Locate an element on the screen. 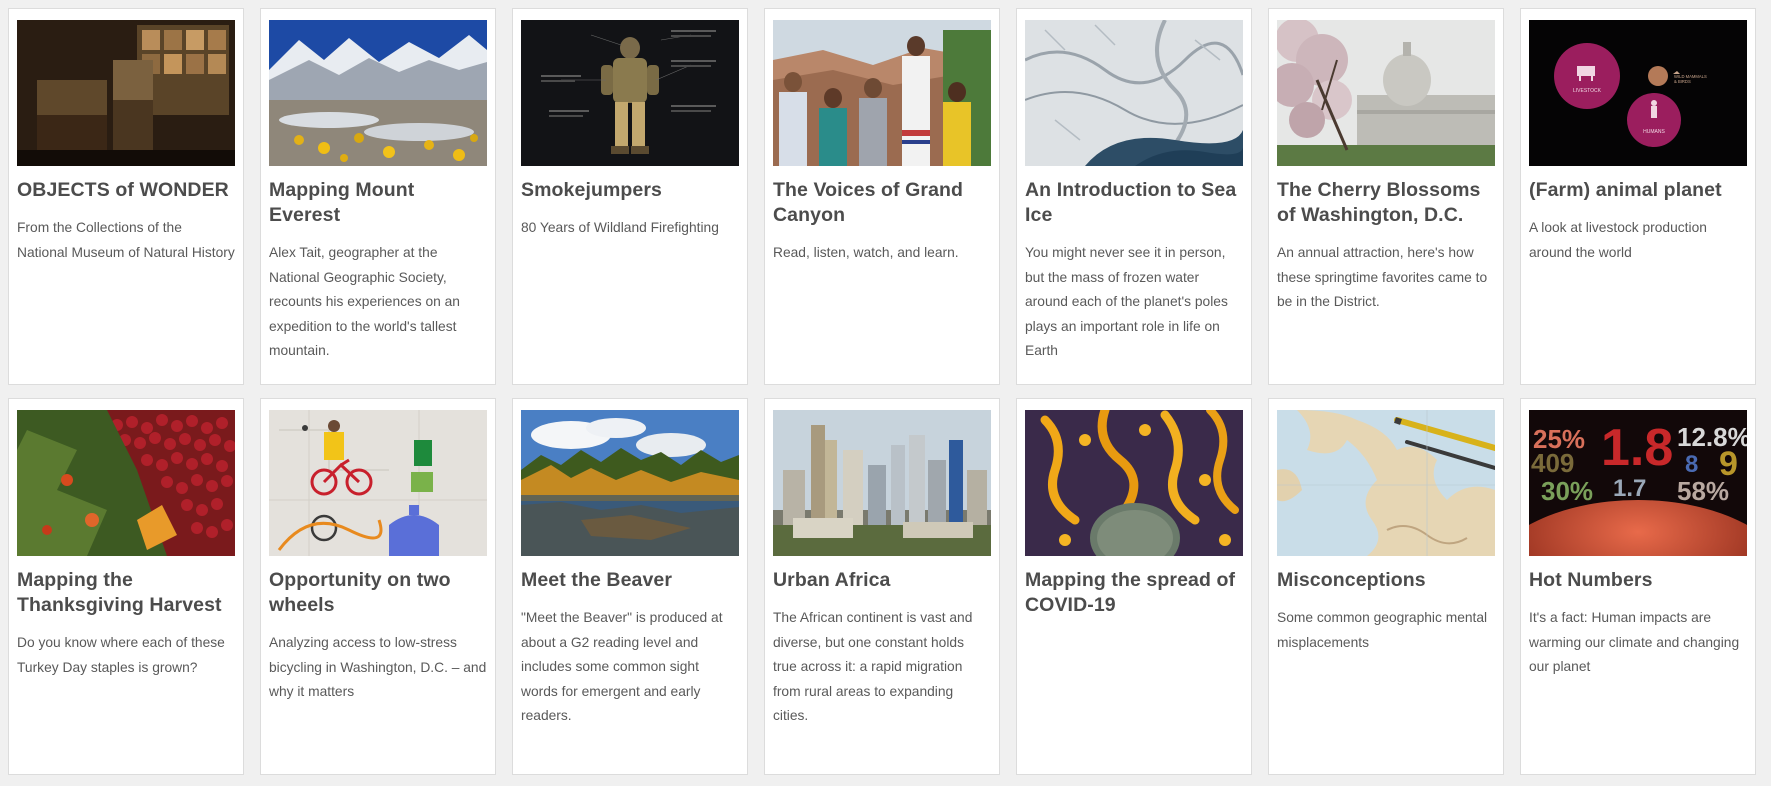 The image size is (1771, 786). capitol-cherry-blossom-image is located at coordinates (1386, 93).